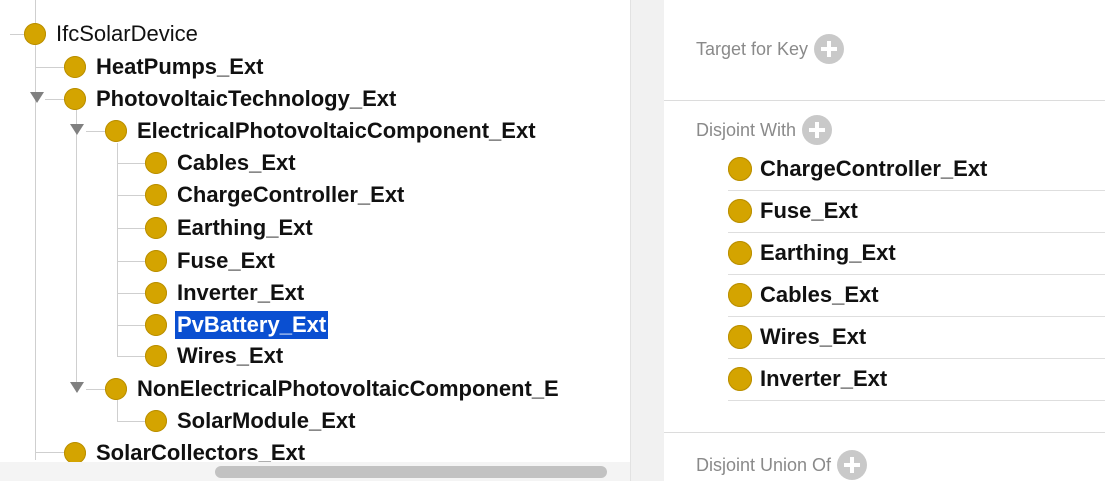  I want to click on tree-node-label: ChargeController_Ext, so click(291, 194).